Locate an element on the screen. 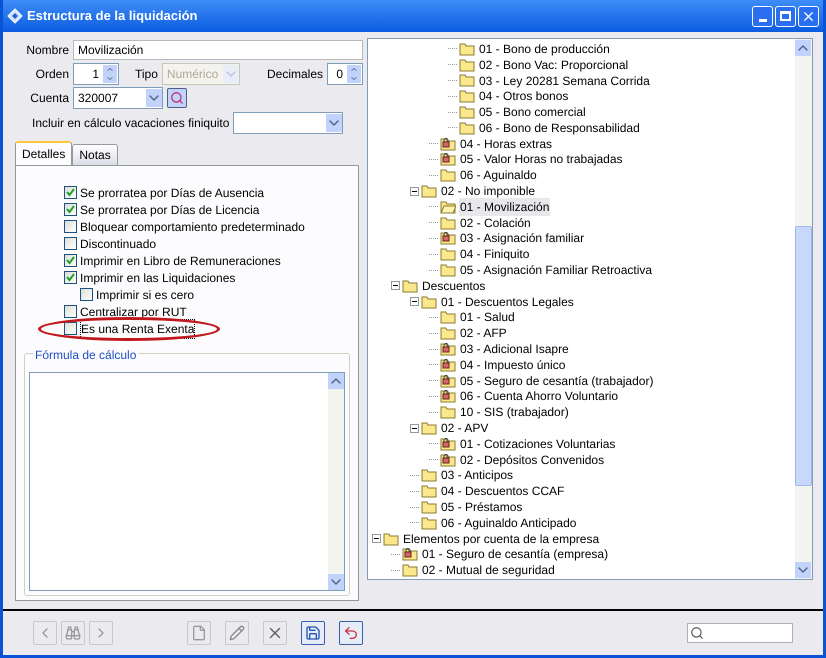  magnifier-icon is located at coordinates (177, 98).